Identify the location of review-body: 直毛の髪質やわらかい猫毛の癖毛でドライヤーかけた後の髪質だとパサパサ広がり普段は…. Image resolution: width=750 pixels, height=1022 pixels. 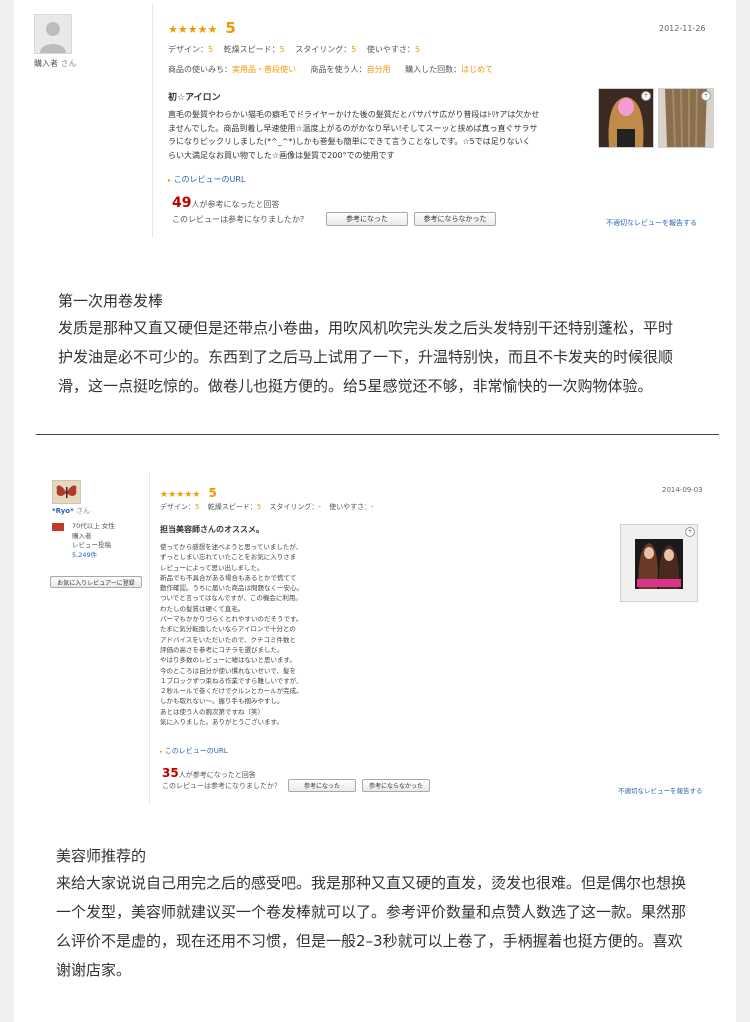
(378, 135).